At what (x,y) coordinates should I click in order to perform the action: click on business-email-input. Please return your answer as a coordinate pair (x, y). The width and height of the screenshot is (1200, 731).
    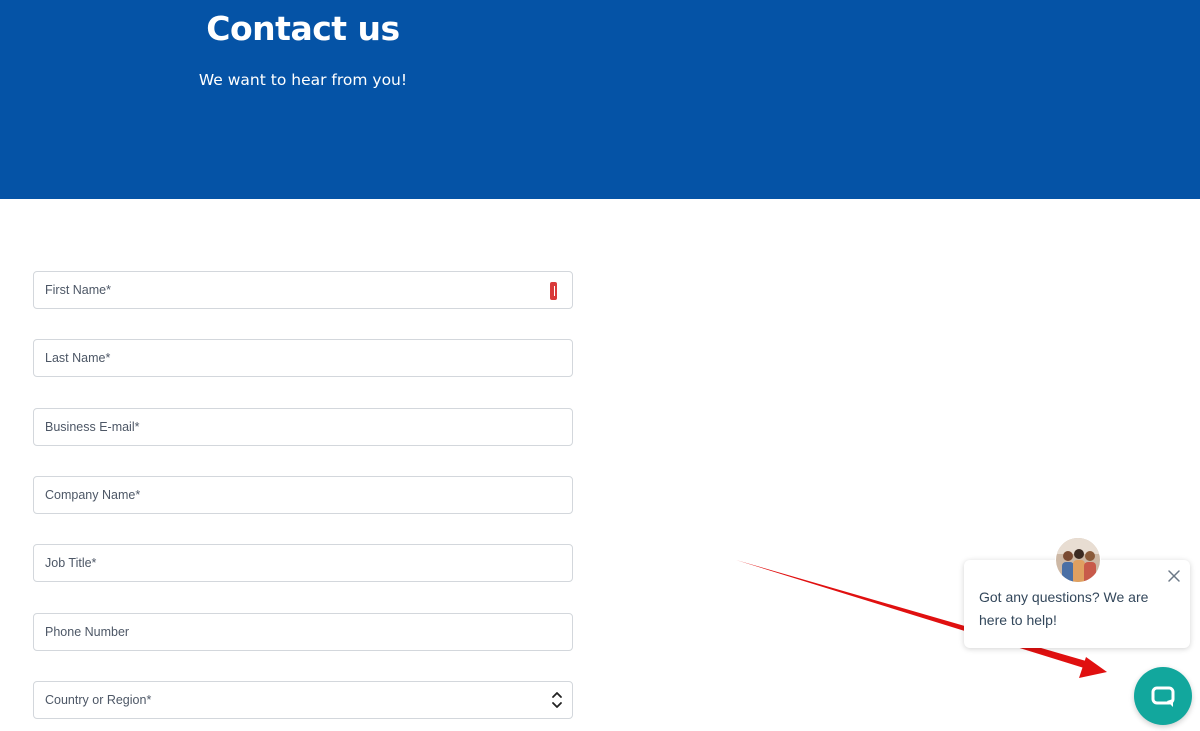
    Looking at the image, I should click on (303, 427).